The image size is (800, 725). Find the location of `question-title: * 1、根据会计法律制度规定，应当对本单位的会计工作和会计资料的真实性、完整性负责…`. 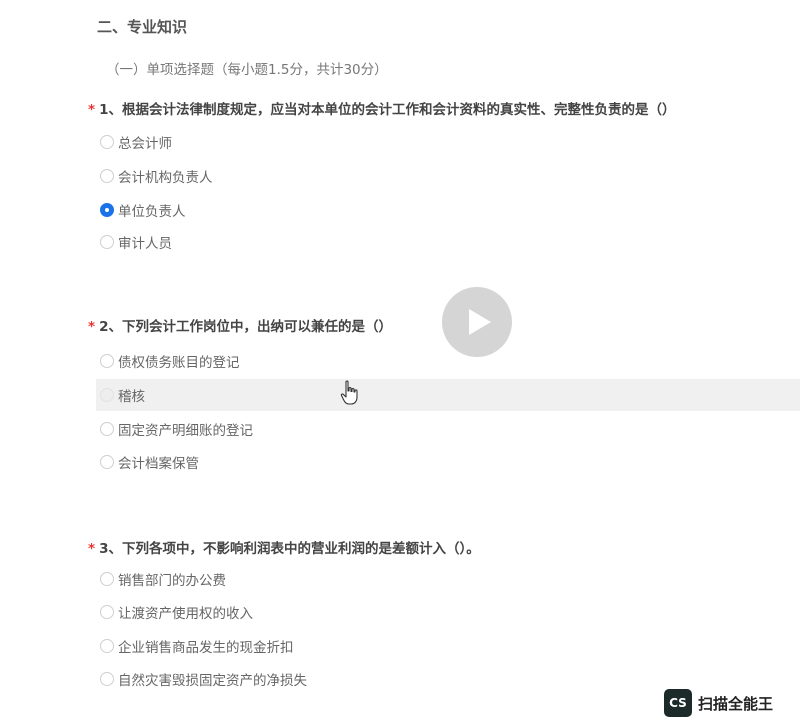

question-title: * 1、根据会计法律制度规定，应当对本单位的会计工作和会计资料的真实性、完整性负责… is located at coordinates (381, 108).